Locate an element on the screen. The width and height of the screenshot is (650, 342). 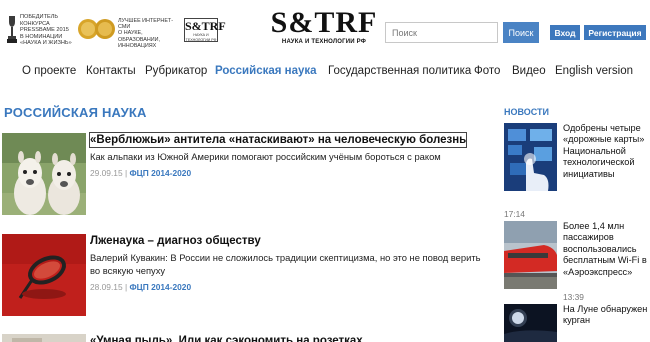
small-strf-logo: S&TRF НАУКА И ТЕХНОЛОГИИ РФ is located at coordinates (205, 30).